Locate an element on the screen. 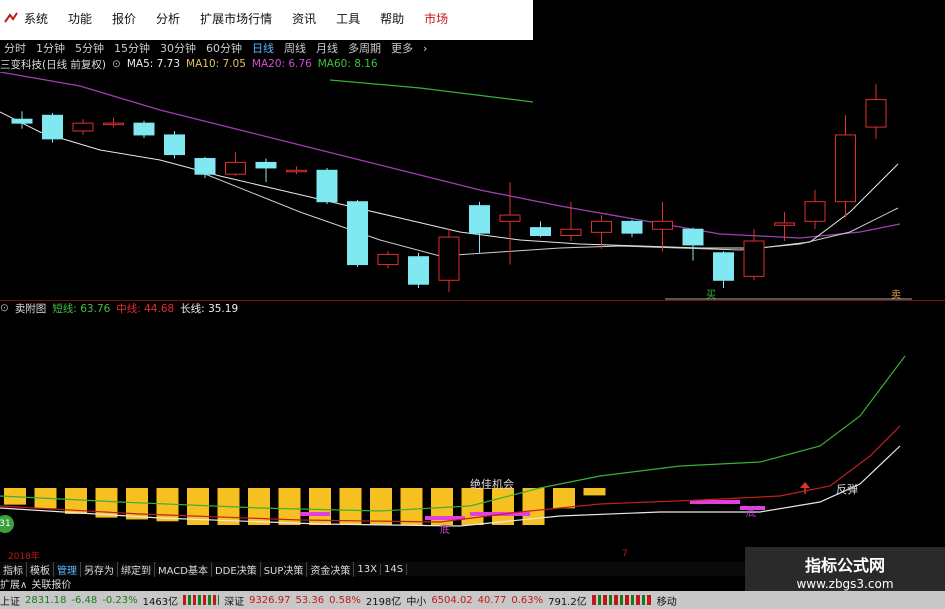 This screenshot has width=945, height=609. settings-icon: ⊙ is located at coordinates (116, 64).